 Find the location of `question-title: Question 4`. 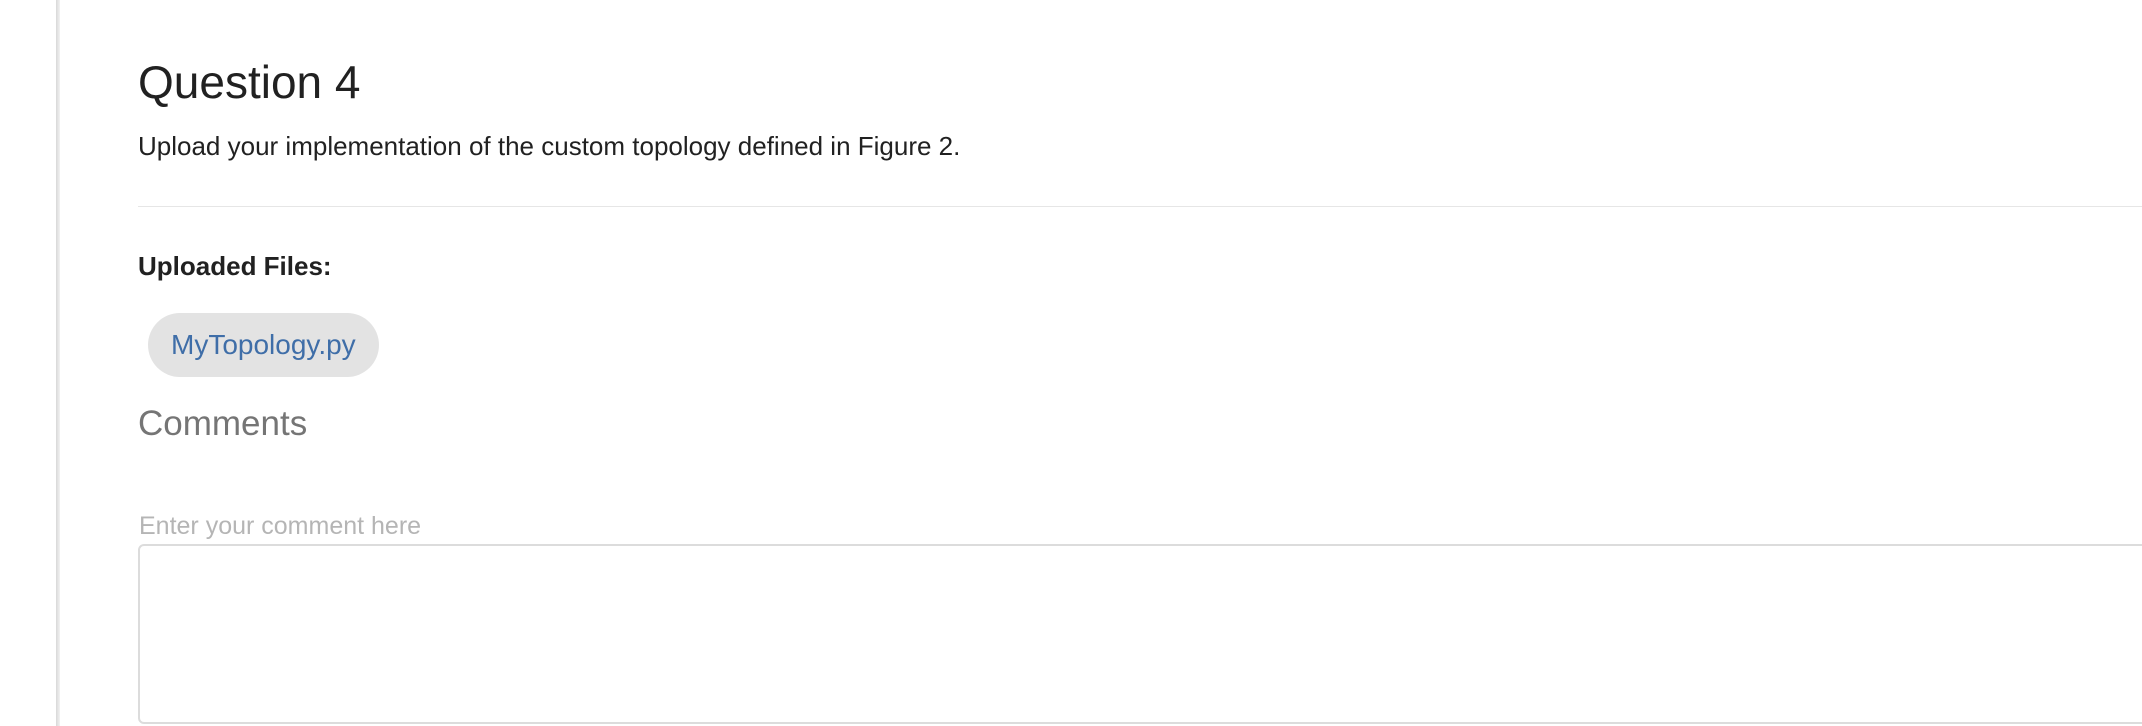

question-title: Question 4 is located at coordinates (249, 82).